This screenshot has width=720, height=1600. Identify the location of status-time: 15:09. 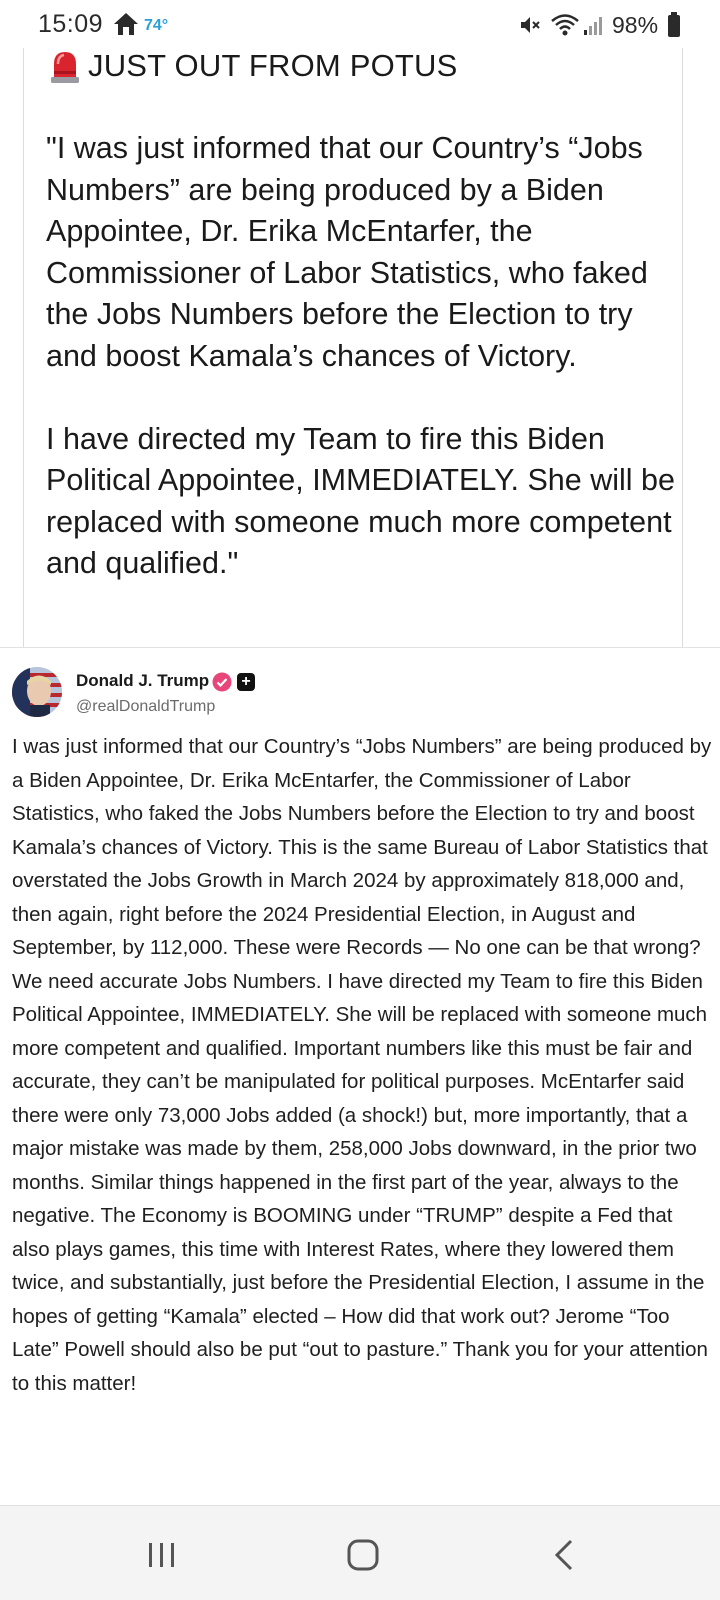
(71, 24).